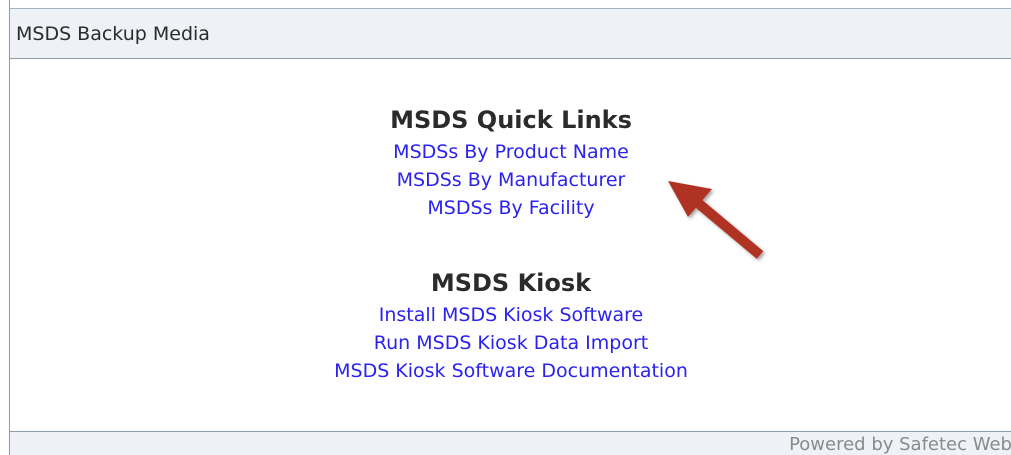 The image size is (1011, 455). Describe the element at coordinates (510, 34) in the screenshot. I see `panel-header: MSDS Backup Media` at that location.